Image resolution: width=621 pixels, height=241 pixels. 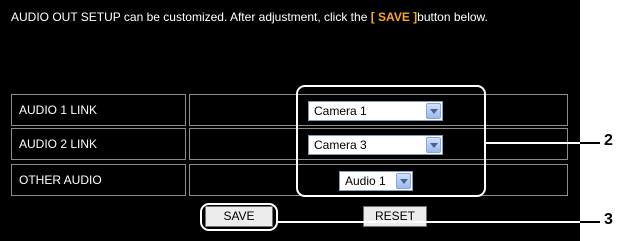 I want to click on other-audio-label: OTHER AUDIO, so click(x=98, y=180).